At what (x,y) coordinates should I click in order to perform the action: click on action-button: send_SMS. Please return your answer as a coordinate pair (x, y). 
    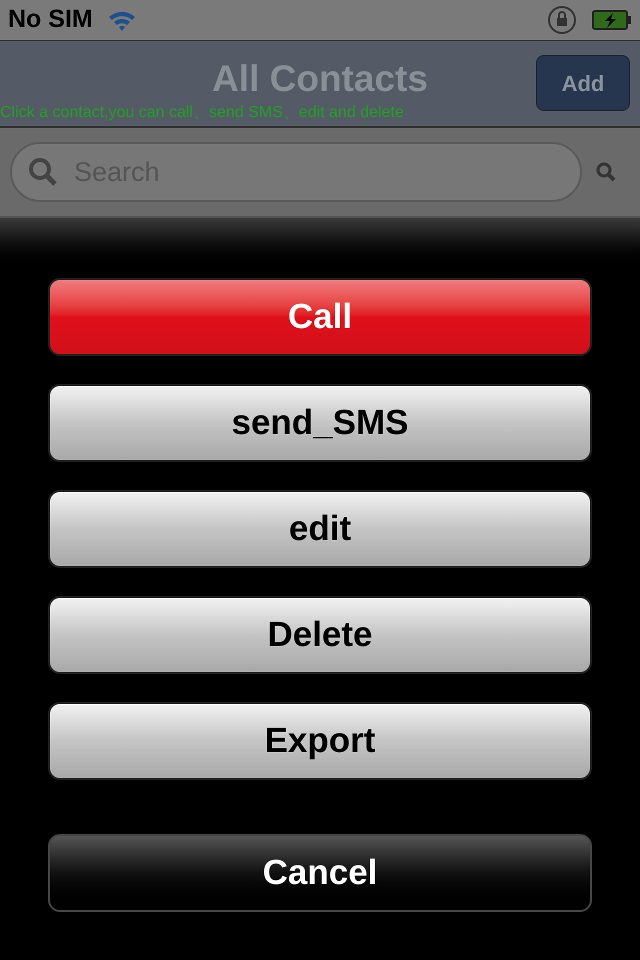
    Looking at the image, I should click on (320, 423).